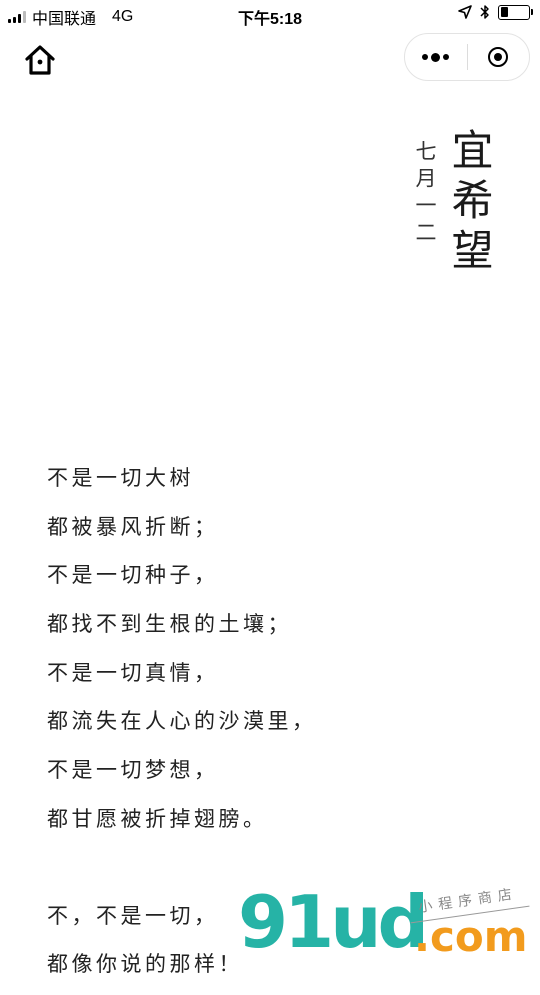  I want to click on home-icon, so click(40, 60).